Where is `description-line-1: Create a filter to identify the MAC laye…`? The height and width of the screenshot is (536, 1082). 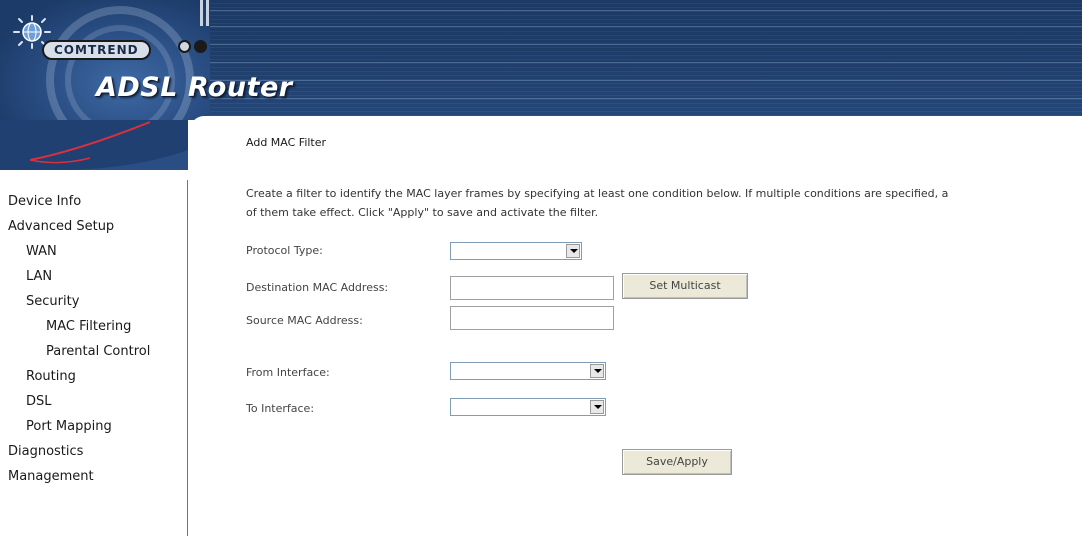
description-line-1: Create a filter to identify the MAC laye… is located at coordinates (597, 193).